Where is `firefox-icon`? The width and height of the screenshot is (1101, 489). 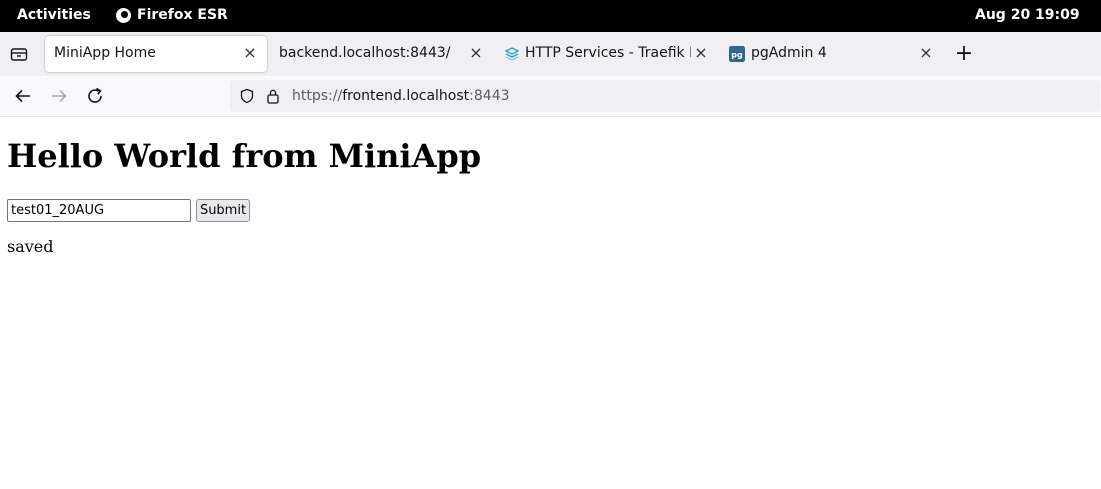
firefox-icon is located at coordinates (123, 15).